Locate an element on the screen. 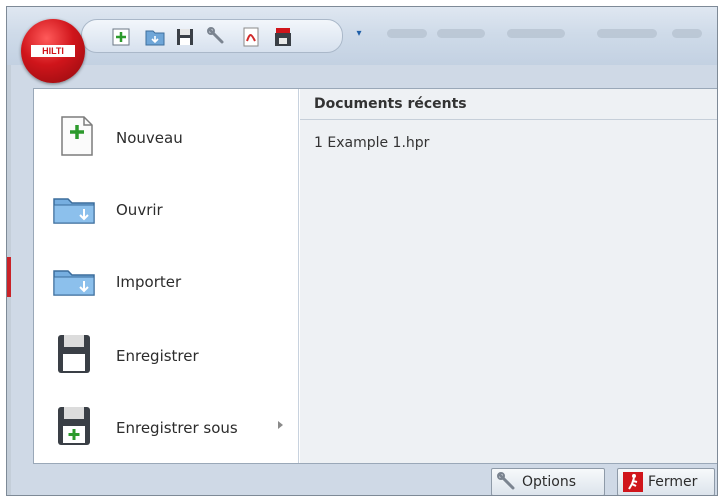 The width and height of the screenshot is (722, 501). menu-footer: Options Fermer is located at coordinates (375, 479).